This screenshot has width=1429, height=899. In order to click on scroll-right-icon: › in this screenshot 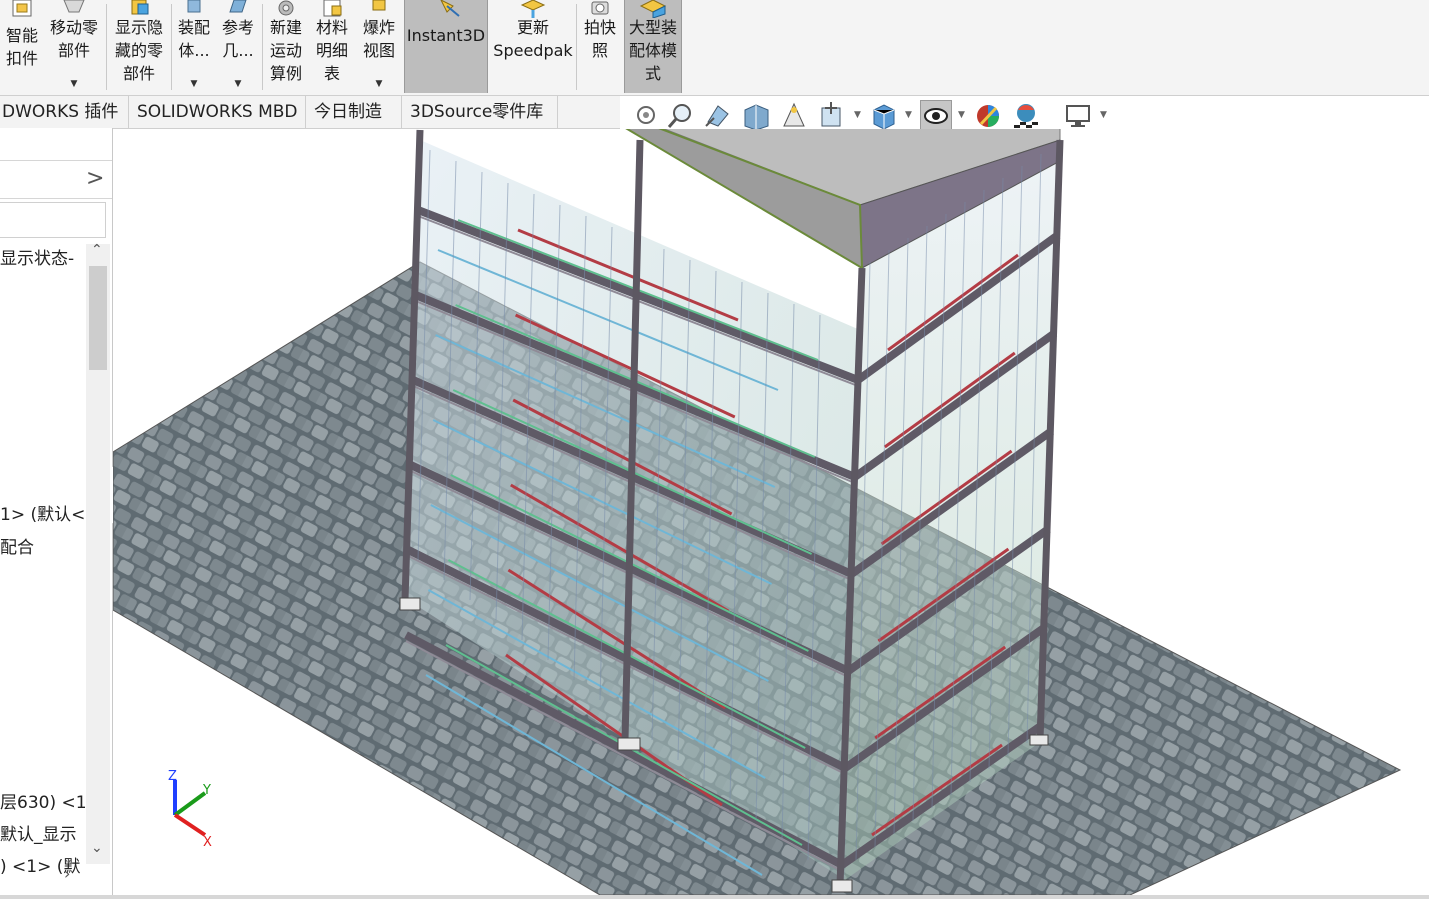, I will do `click(67, 873)`.